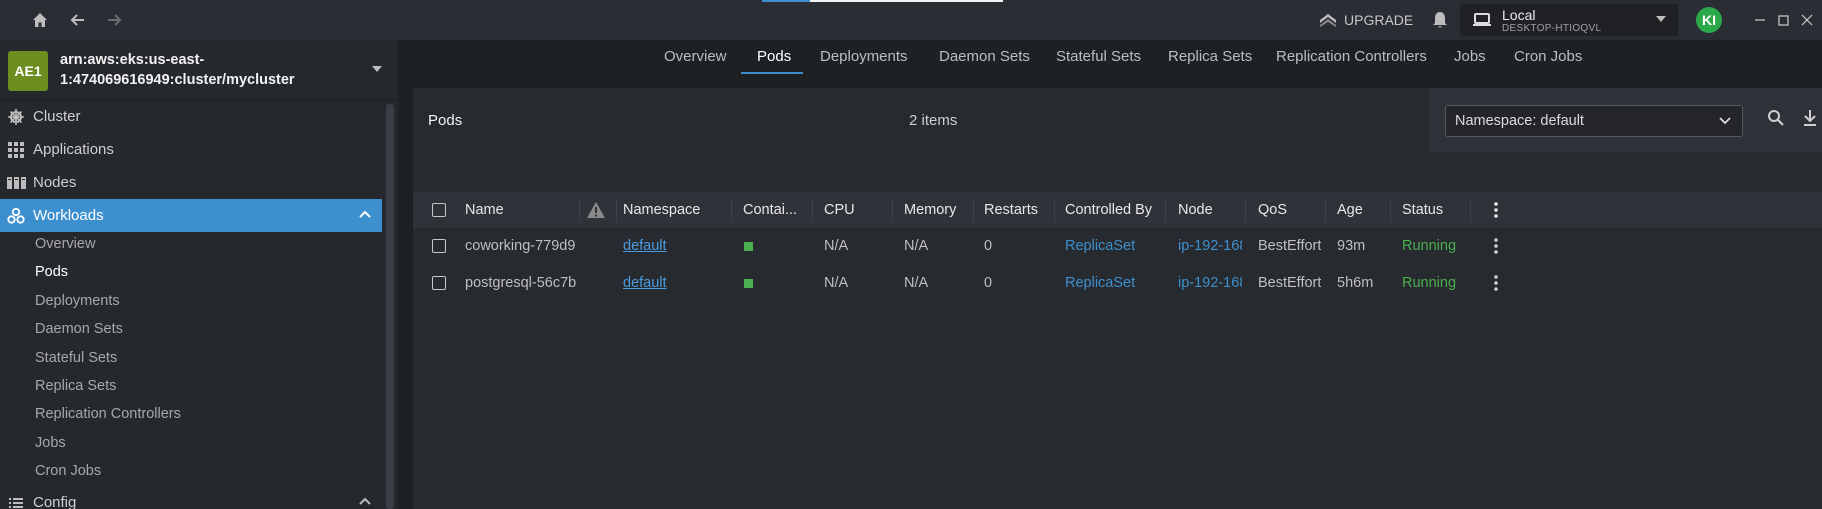 The image size is (1822, 509). I want to click on tab-jobs: Jobs, so click(1470, 56).